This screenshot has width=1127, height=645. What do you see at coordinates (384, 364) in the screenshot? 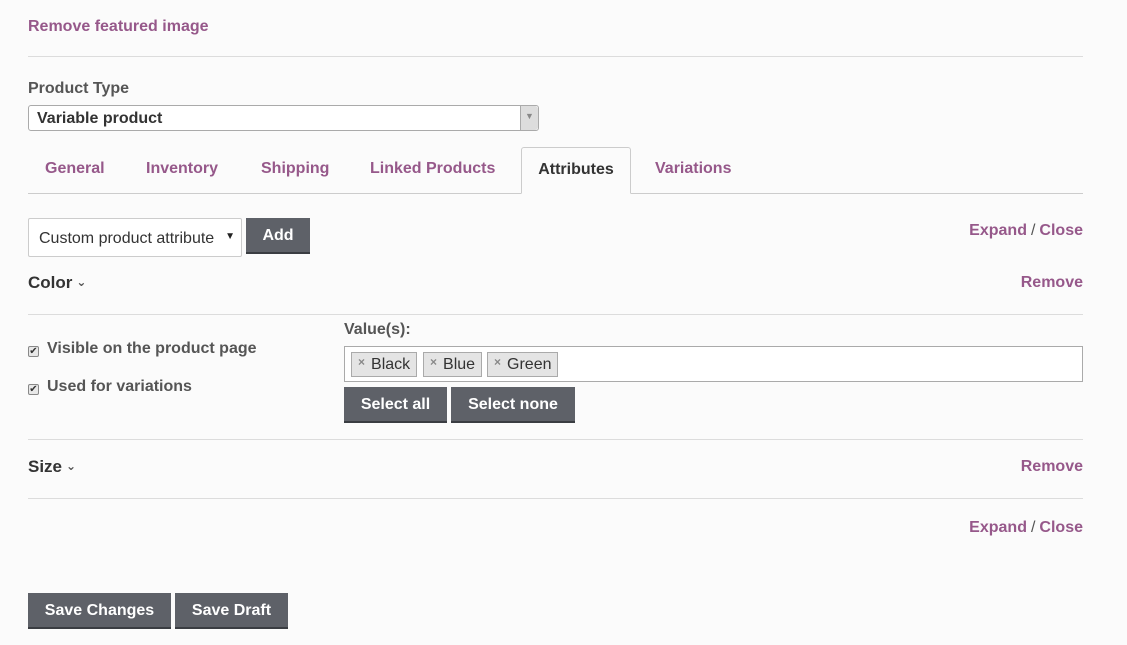
I see `value-chip-black: × Black` at bounding box center [384, 364].